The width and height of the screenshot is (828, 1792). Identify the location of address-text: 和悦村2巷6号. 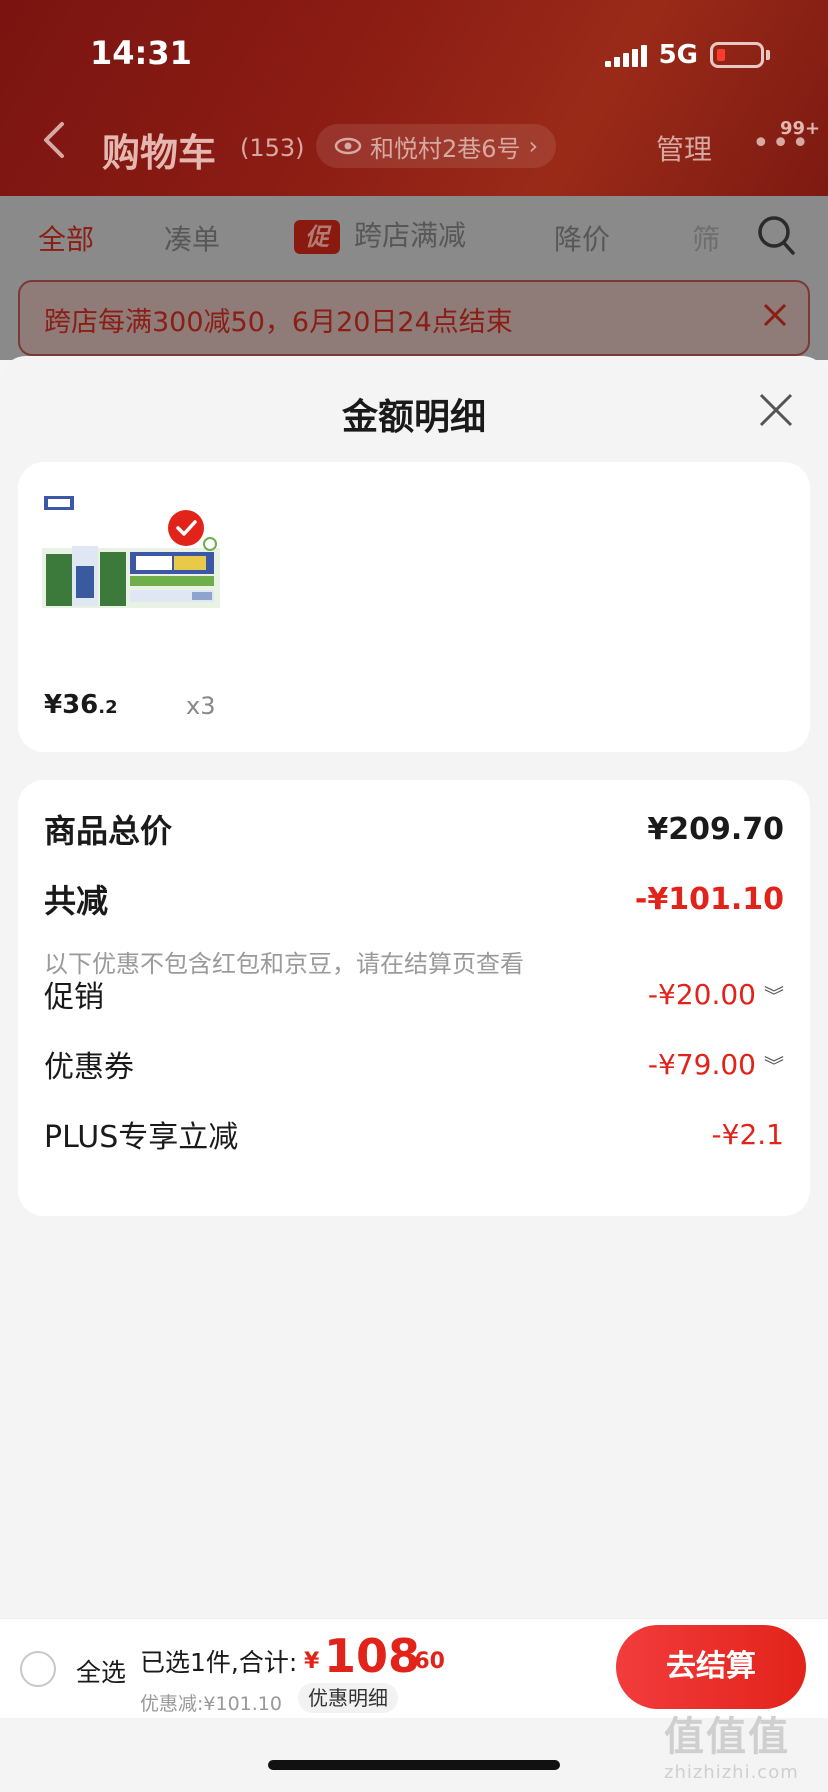
(445, 148).